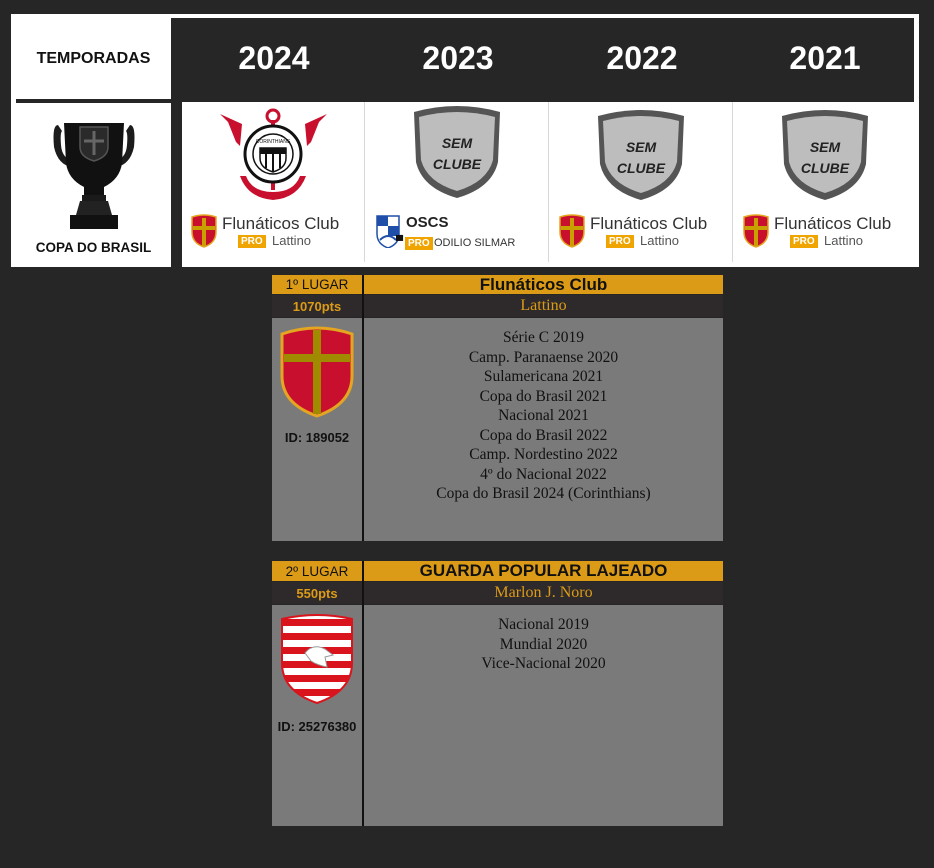 This screenshot has height=868, width=934. What do you see at coordinates (176, 184) in the screenshot?
I see `column-divider` at bounding box center [176, 184].